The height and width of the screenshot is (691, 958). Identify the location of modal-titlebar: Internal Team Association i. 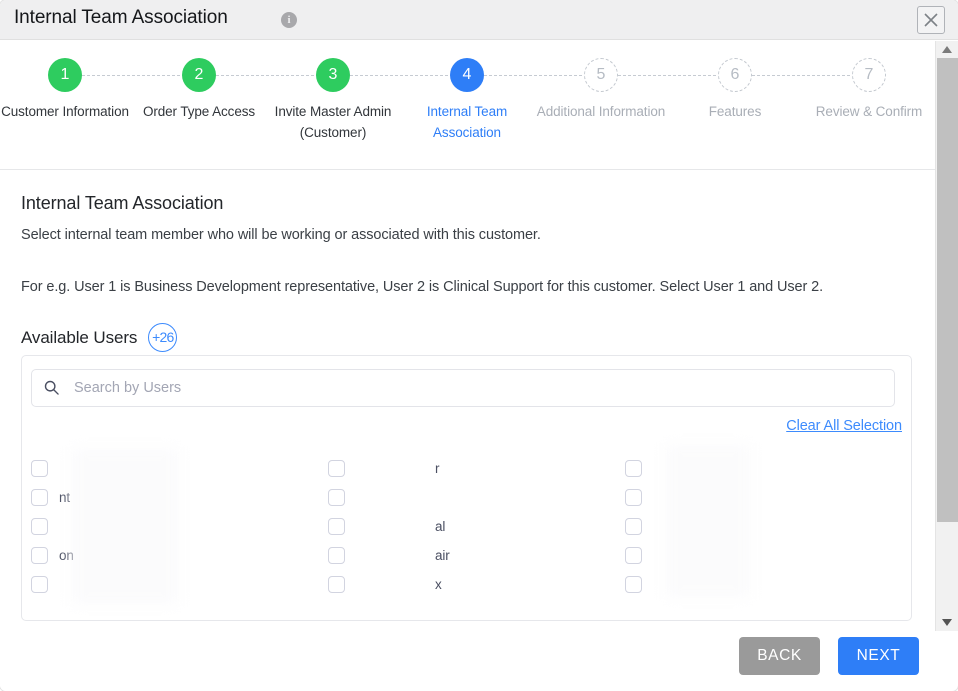
(479, 20).